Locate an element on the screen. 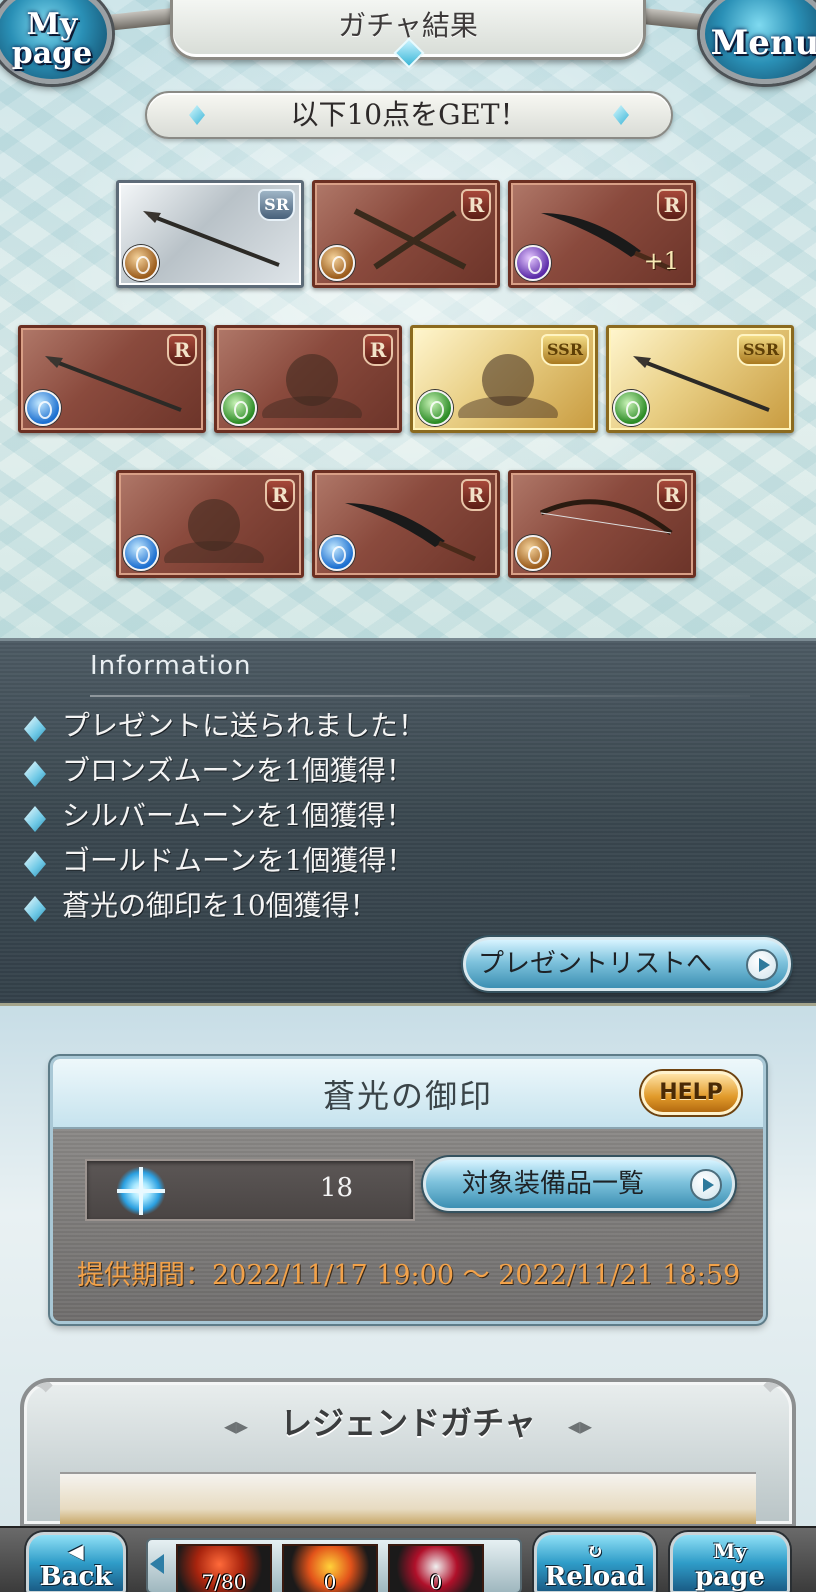 This screenshot has height=1592, width=816. reload-button: ↻ Reload is located at coordinates (595, 1562).